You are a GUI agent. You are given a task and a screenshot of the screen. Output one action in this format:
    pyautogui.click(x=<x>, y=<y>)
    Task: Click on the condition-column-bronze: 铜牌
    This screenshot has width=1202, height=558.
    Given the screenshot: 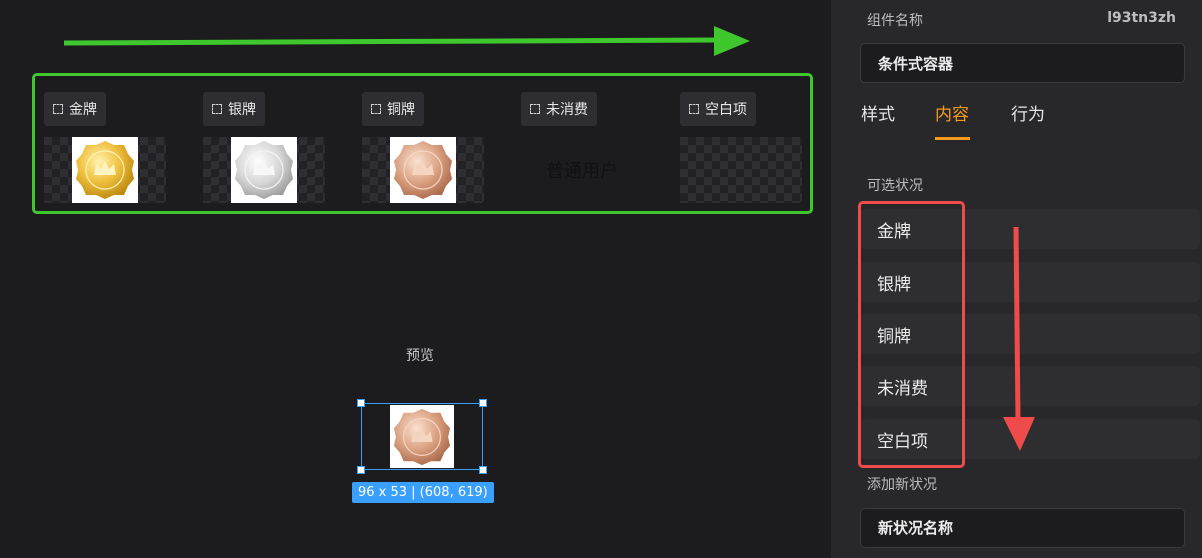 What is the action you would take?
    pyautogui.click(x=419, y=151)
    